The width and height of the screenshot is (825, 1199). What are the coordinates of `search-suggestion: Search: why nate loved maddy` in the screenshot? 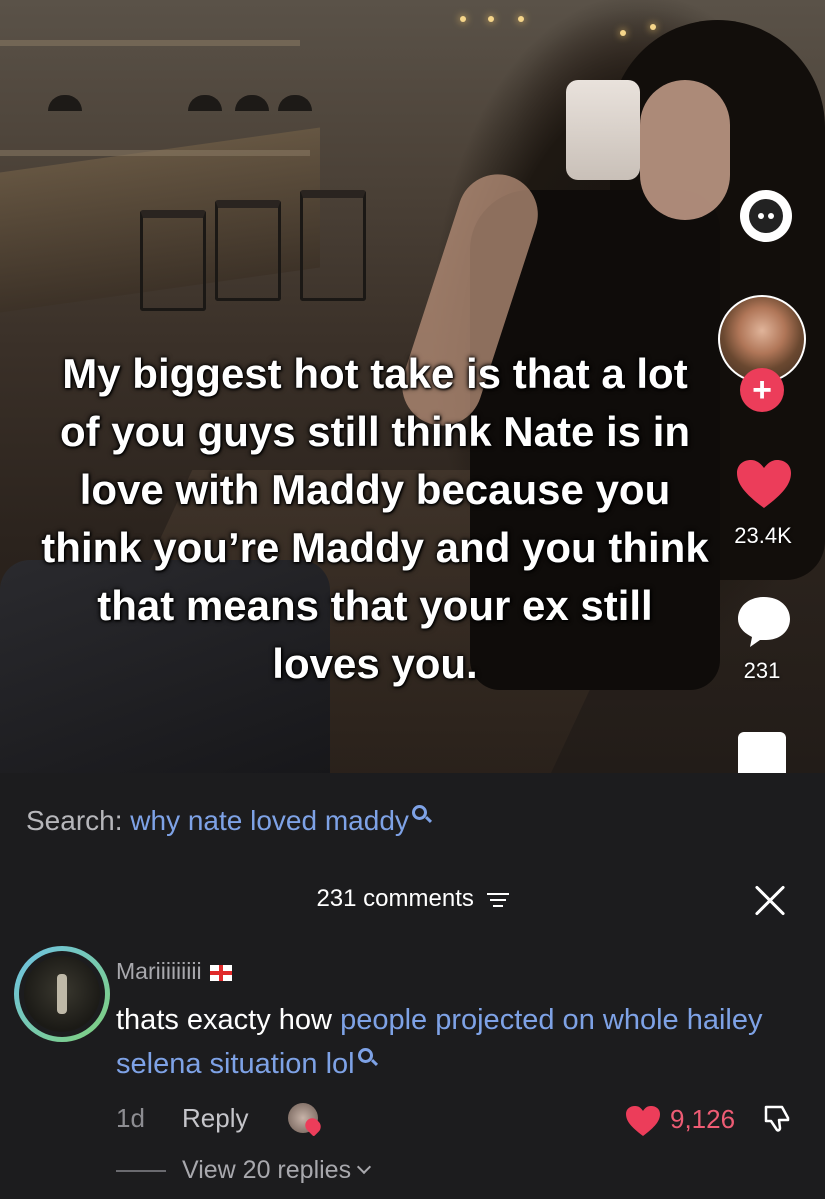 It's located at (226, 821).